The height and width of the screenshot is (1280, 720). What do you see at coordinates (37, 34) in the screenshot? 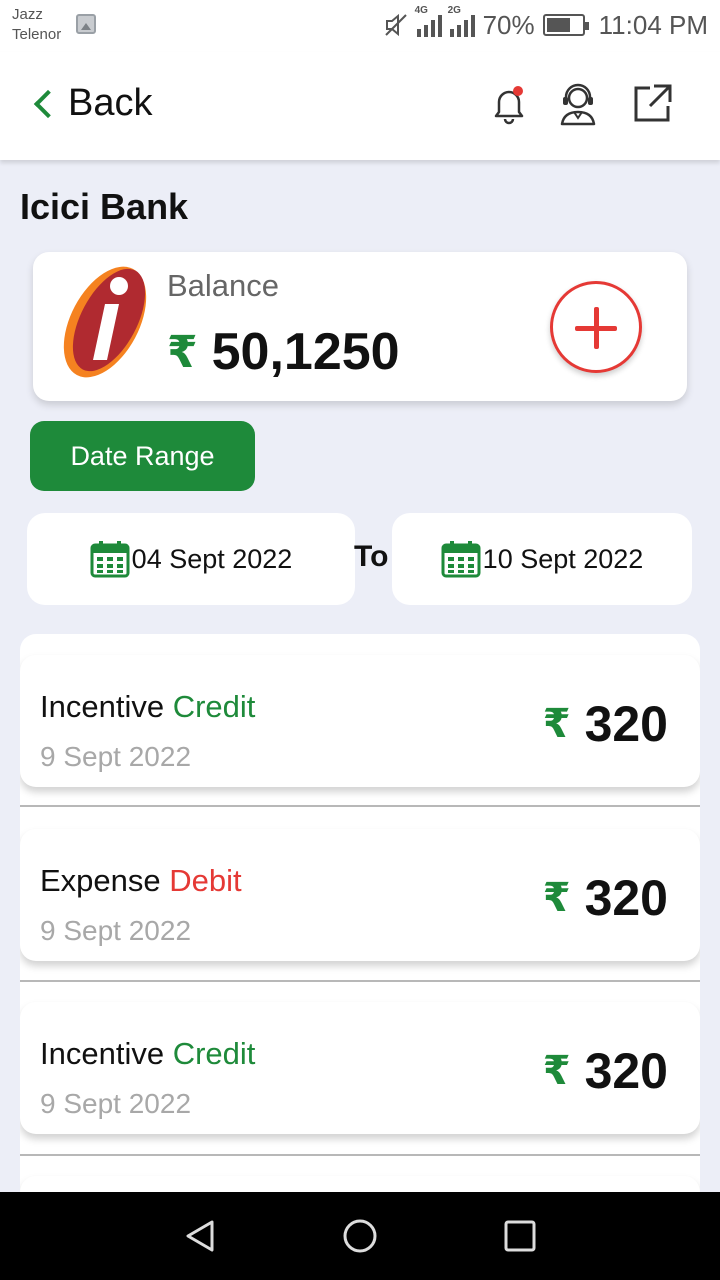
I see `carrier-line2: Telenor` at bounding box center [37, 34].